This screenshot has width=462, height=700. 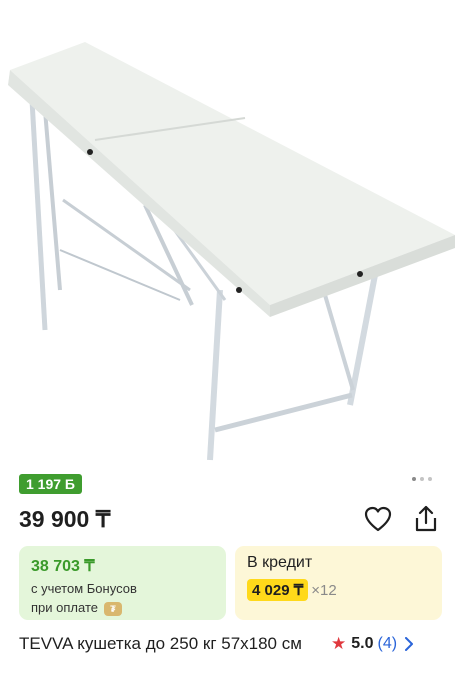 I want to click on bonus-line-1: с учетом Бонусов, so click(x=84, y=588).